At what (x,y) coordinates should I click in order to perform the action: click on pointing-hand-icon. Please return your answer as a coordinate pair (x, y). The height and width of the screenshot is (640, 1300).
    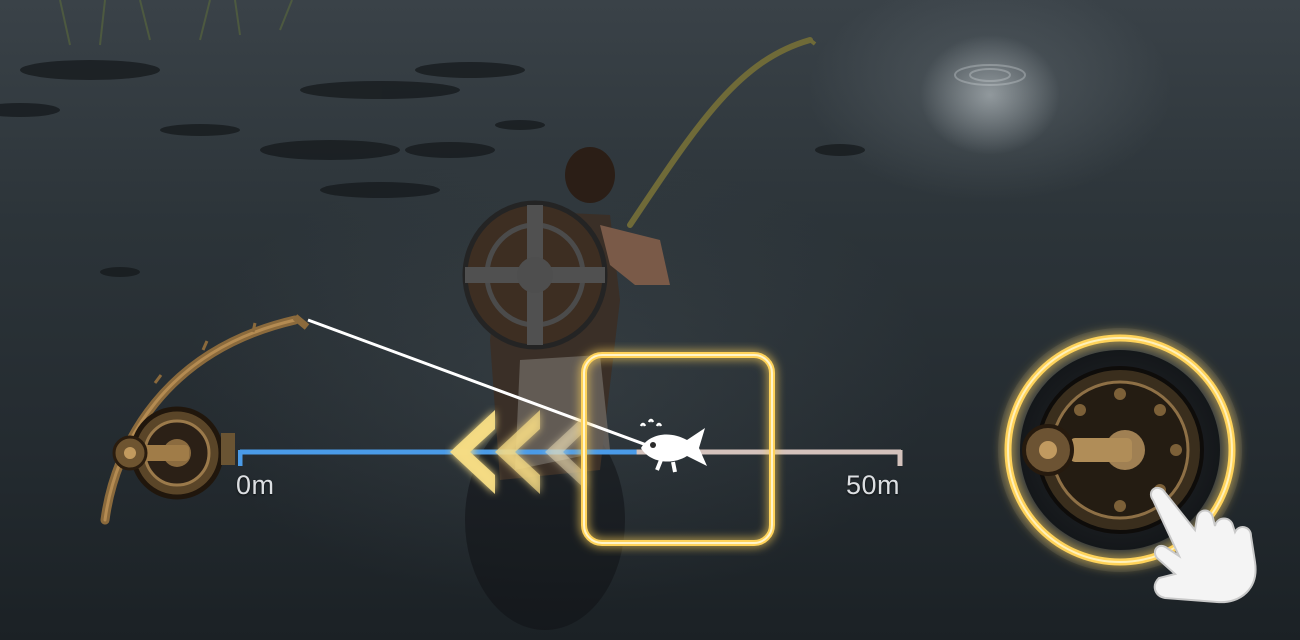
    Looking at the image, I should click on (1203, 545).